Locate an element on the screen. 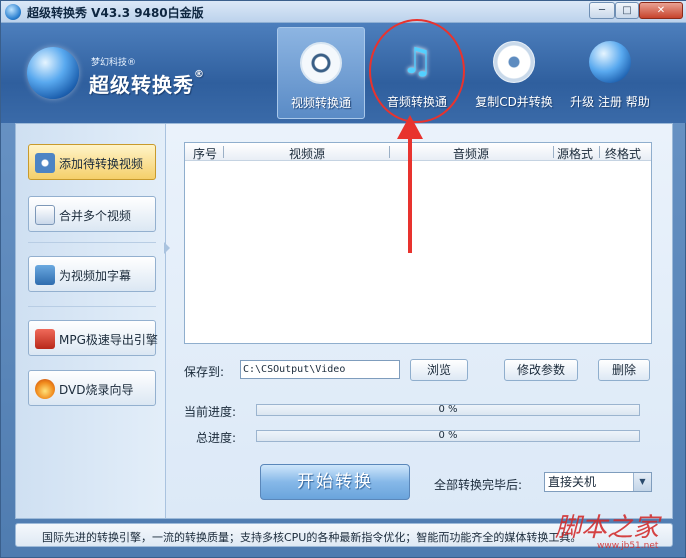  upgrade-label: 升级 注册 帮助 is located at coordinates (610, 102).